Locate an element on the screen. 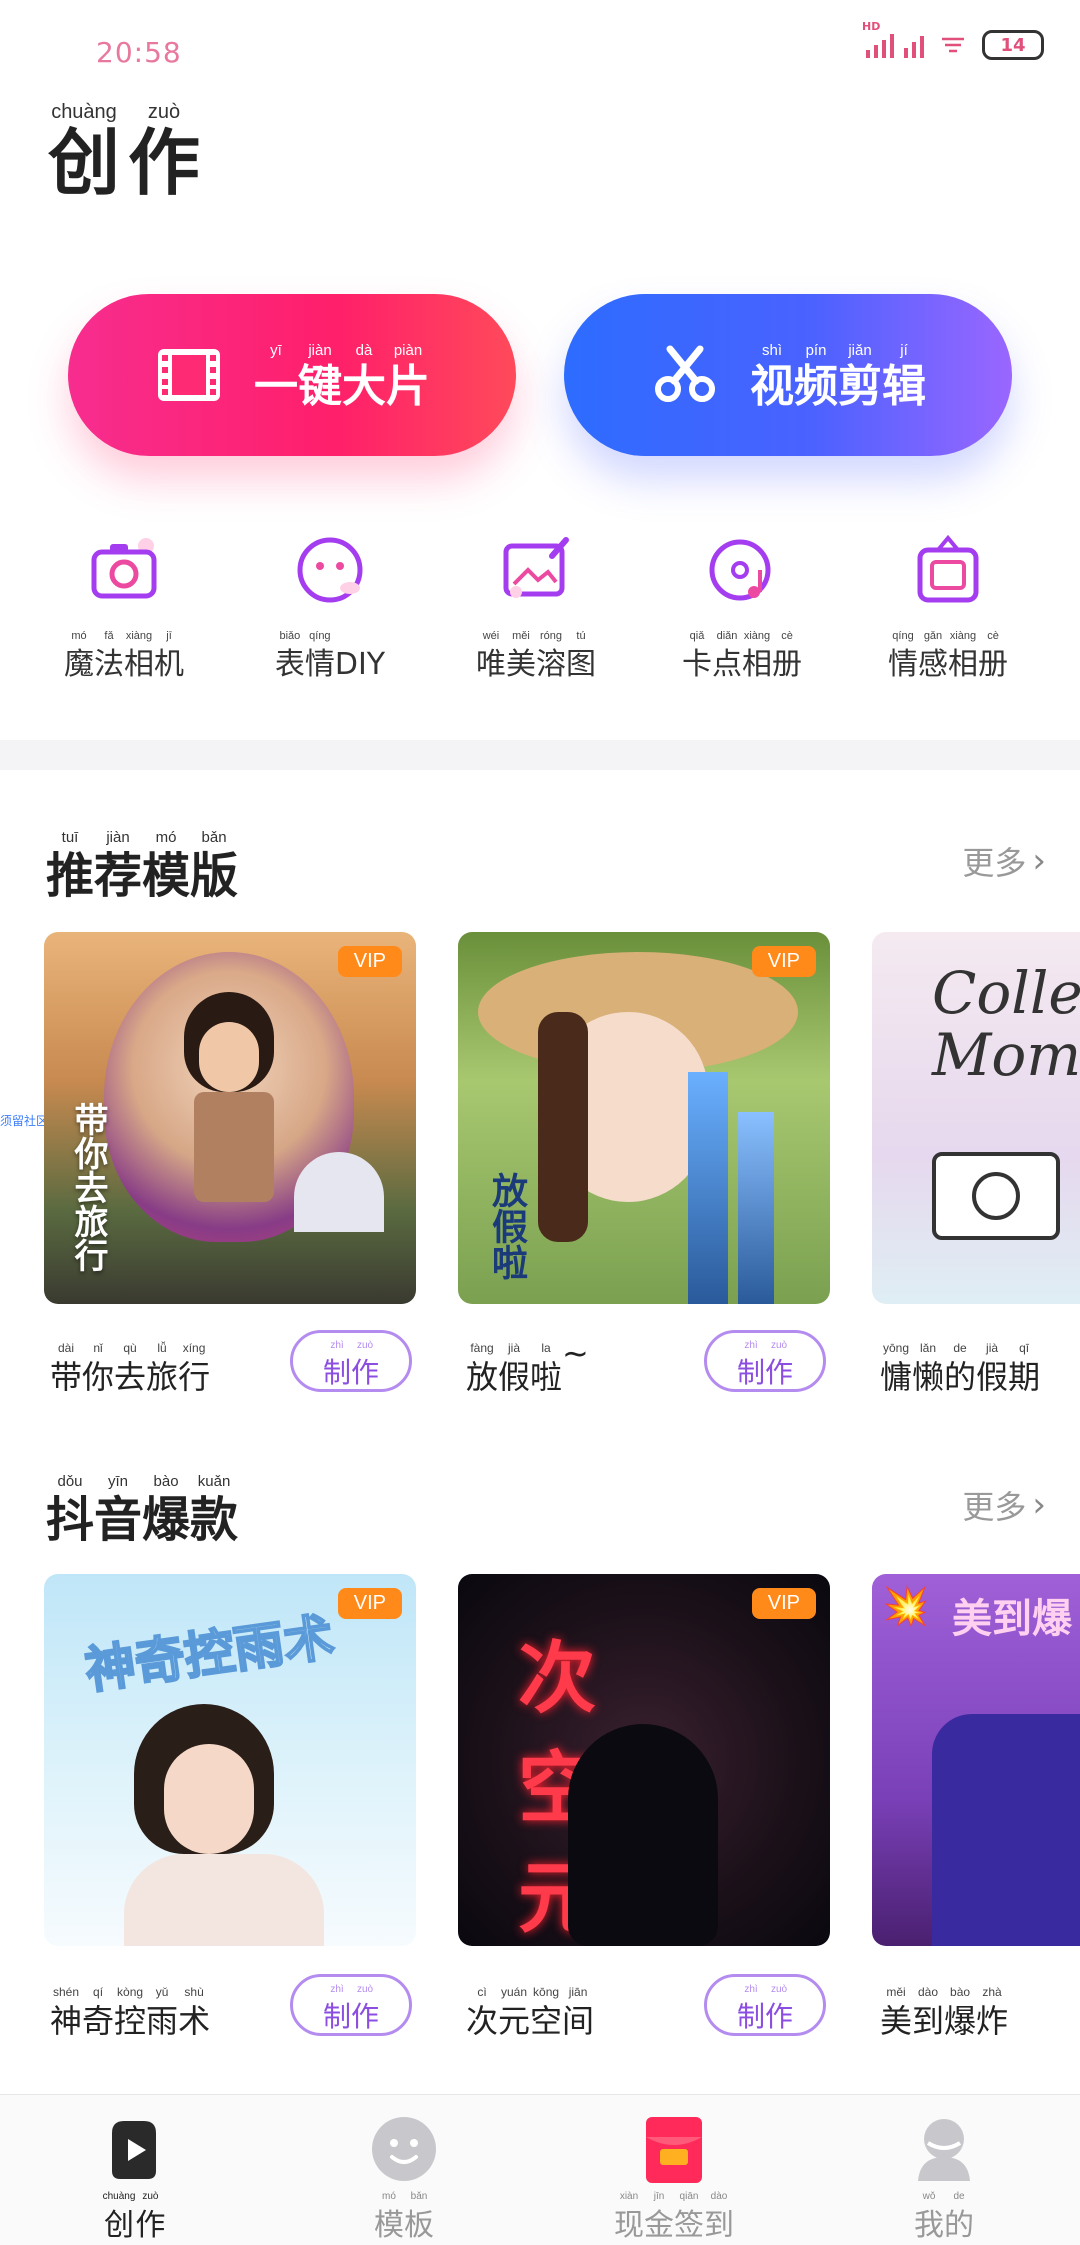 The width and height of the screenshot is (1080, 2245). section-divider is located at coordinates (540, 755).